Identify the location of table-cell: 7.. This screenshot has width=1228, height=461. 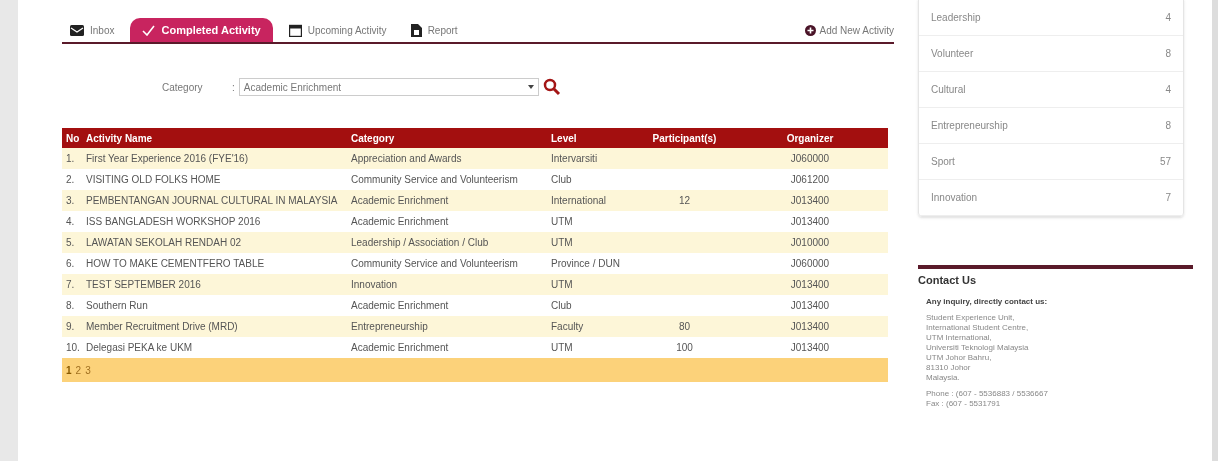
(70, 284).